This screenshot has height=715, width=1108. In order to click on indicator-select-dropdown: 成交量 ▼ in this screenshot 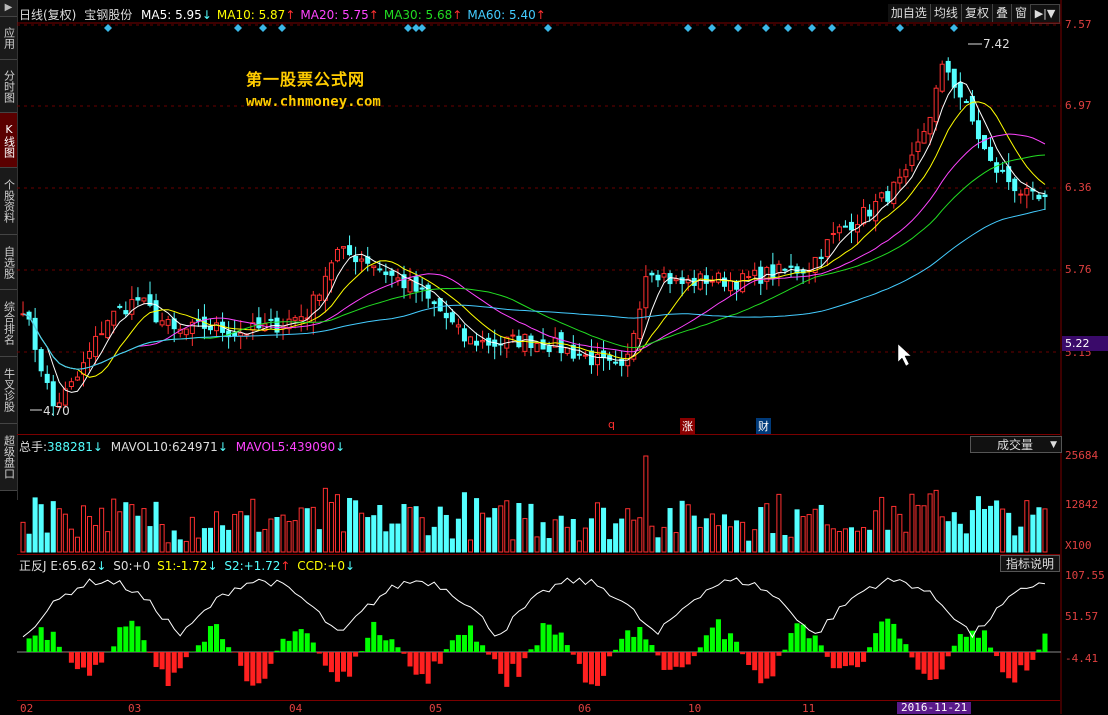, I will do `click(1016, 444)`.